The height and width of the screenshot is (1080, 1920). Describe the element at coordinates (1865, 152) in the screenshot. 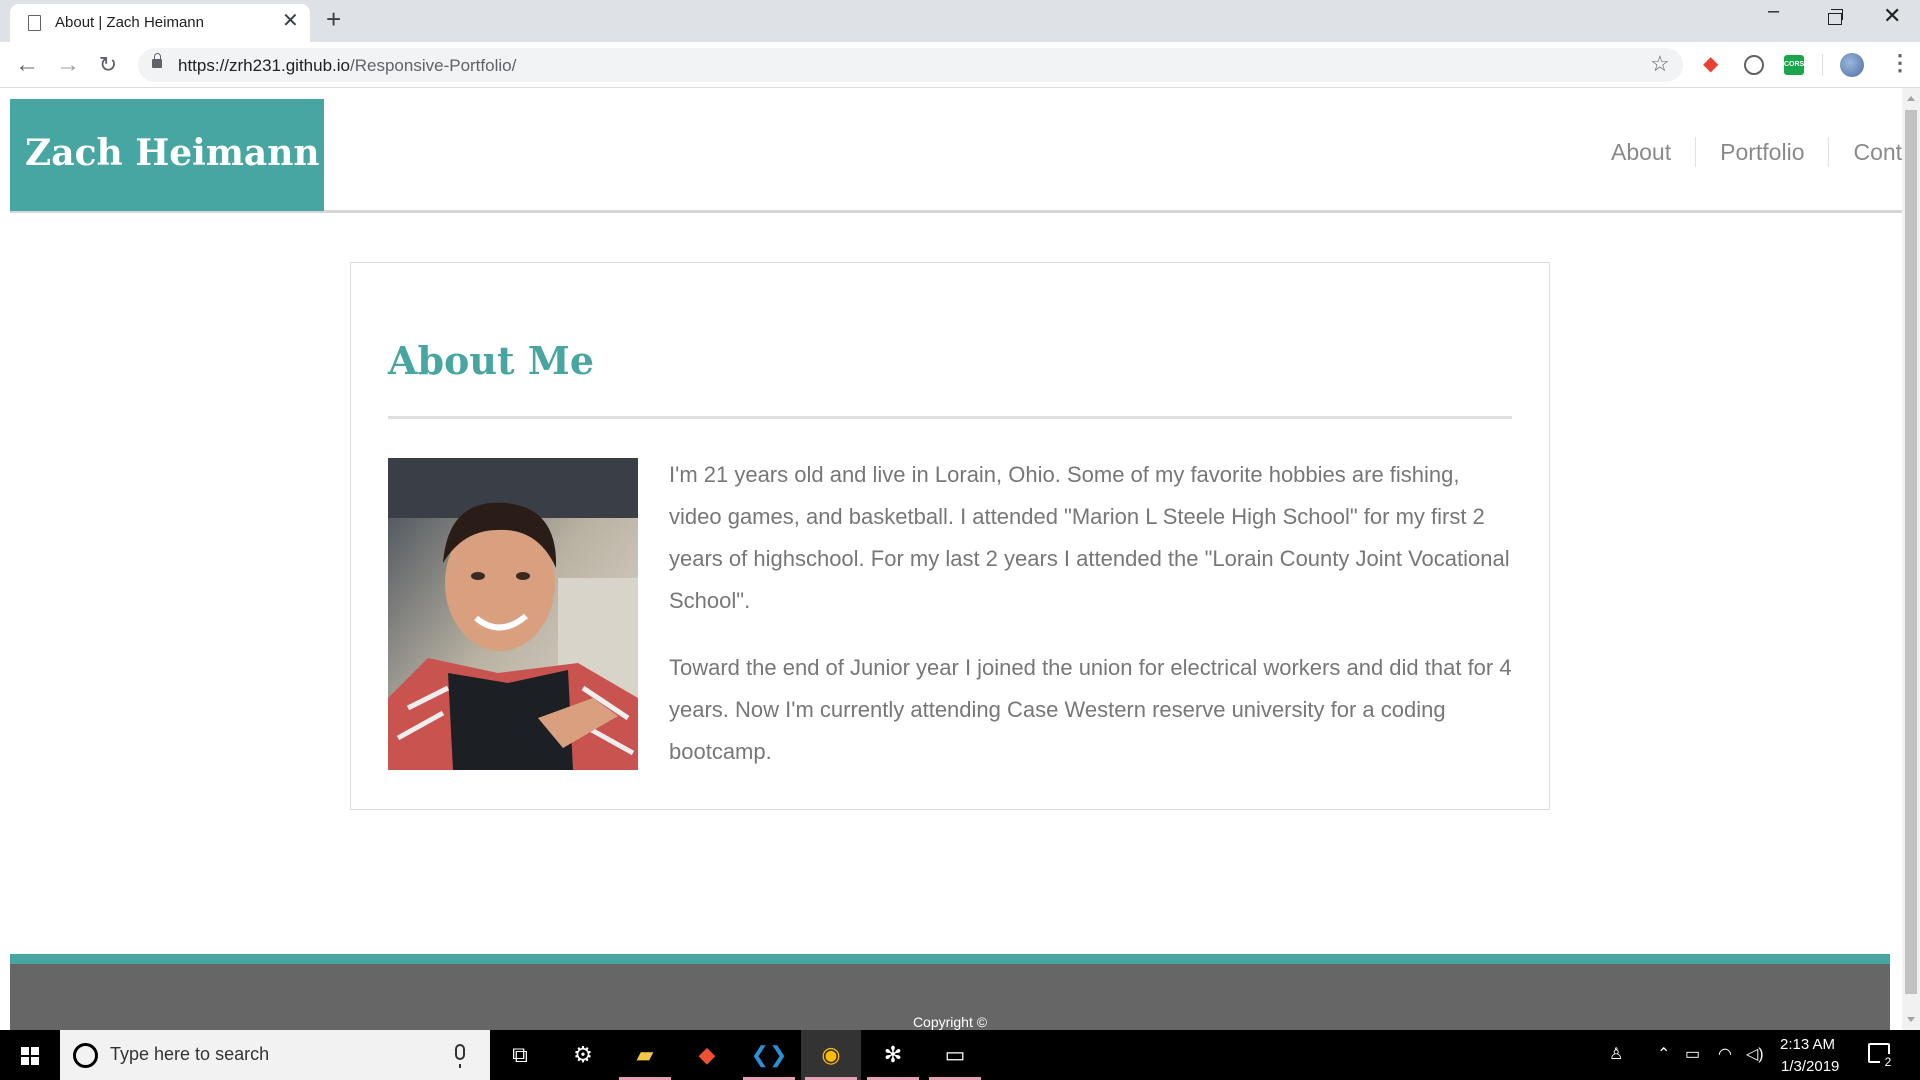

I see `nav-link-contact: Contact` at that location.